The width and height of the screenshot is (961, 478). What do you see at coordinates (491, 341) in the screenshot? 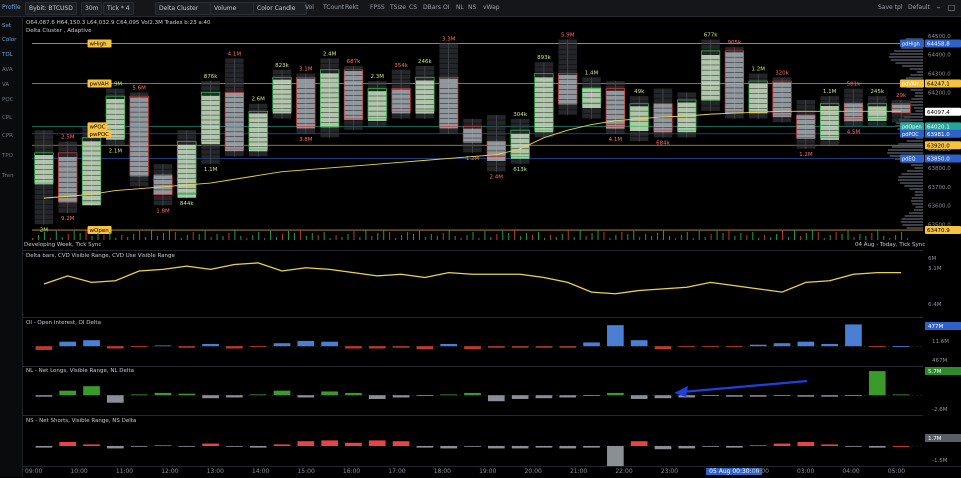
I see `oi-chart: 477M 11.6M 467M` at bounding box center [491, 341].